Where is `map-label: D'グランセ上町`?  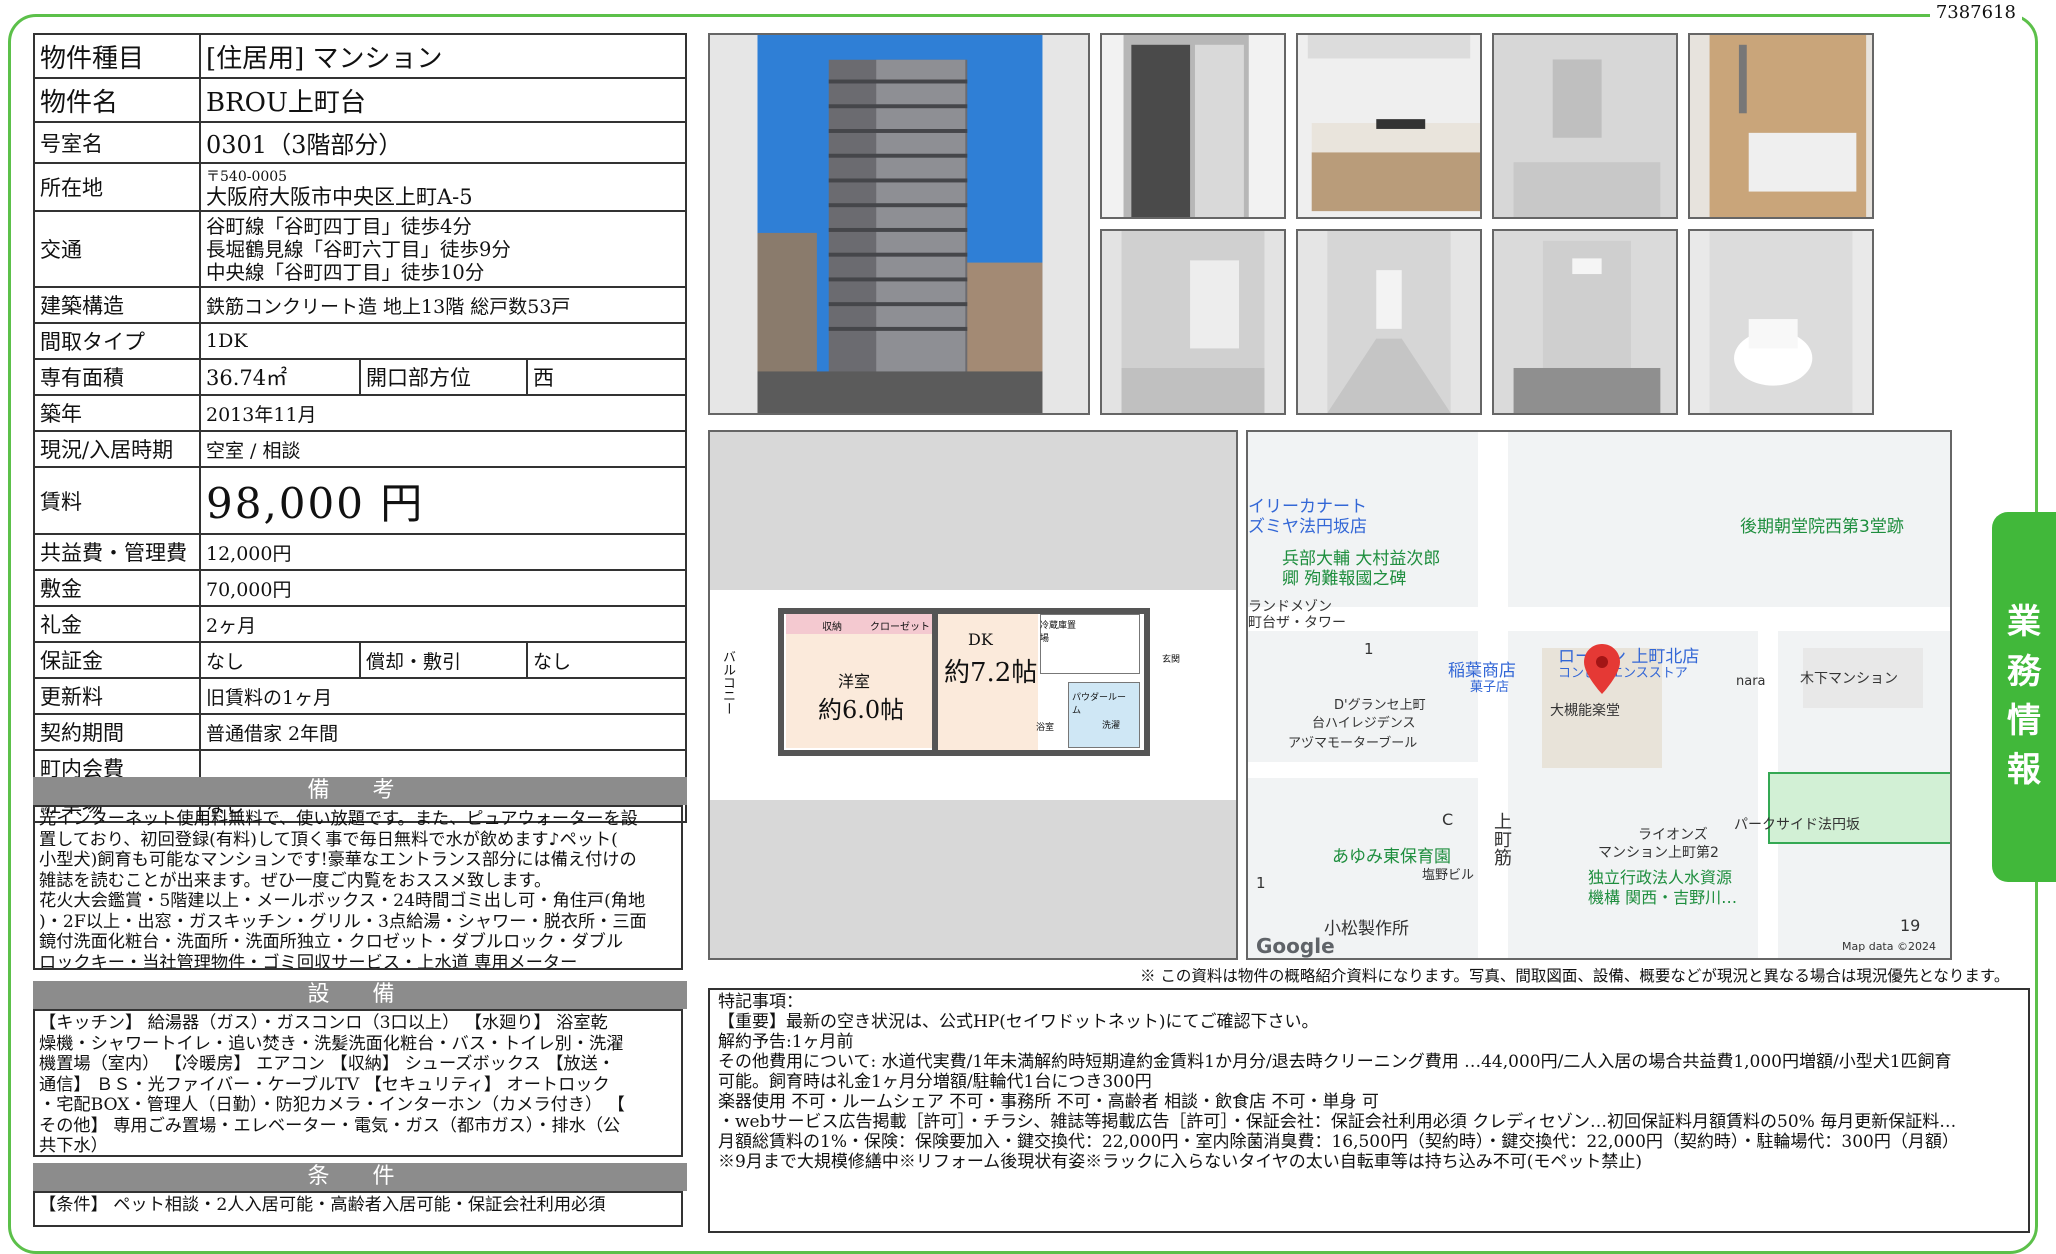 map-label: D'グランセ上町 is located at coordinates (1380, 705).